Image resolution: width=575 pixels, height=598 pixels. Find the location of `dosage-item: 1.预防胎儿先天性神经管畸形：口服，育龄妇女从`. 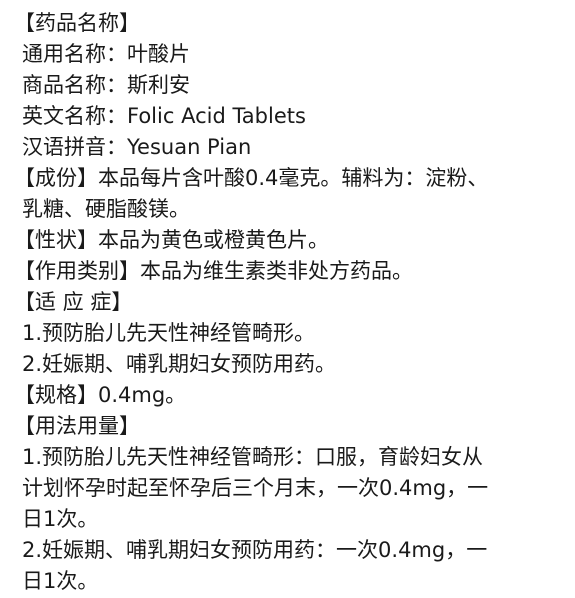

dosage-item: 1.预防胎儿先天性神经管畸形：口服，育龄妇女从 is located at coordinates (253, 457).